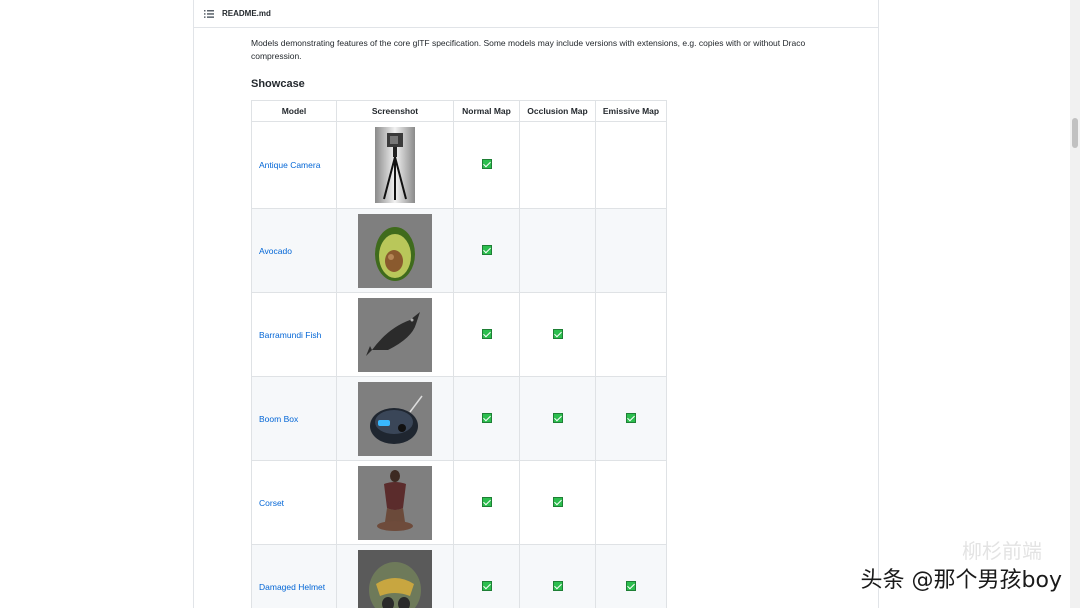 The height and width of the screenshot is (608, 1080). What do you see at coordinates (486, 111) in the screenshot?
I see `header-normal-map: Normal Map` at bounding box center [486, 111].